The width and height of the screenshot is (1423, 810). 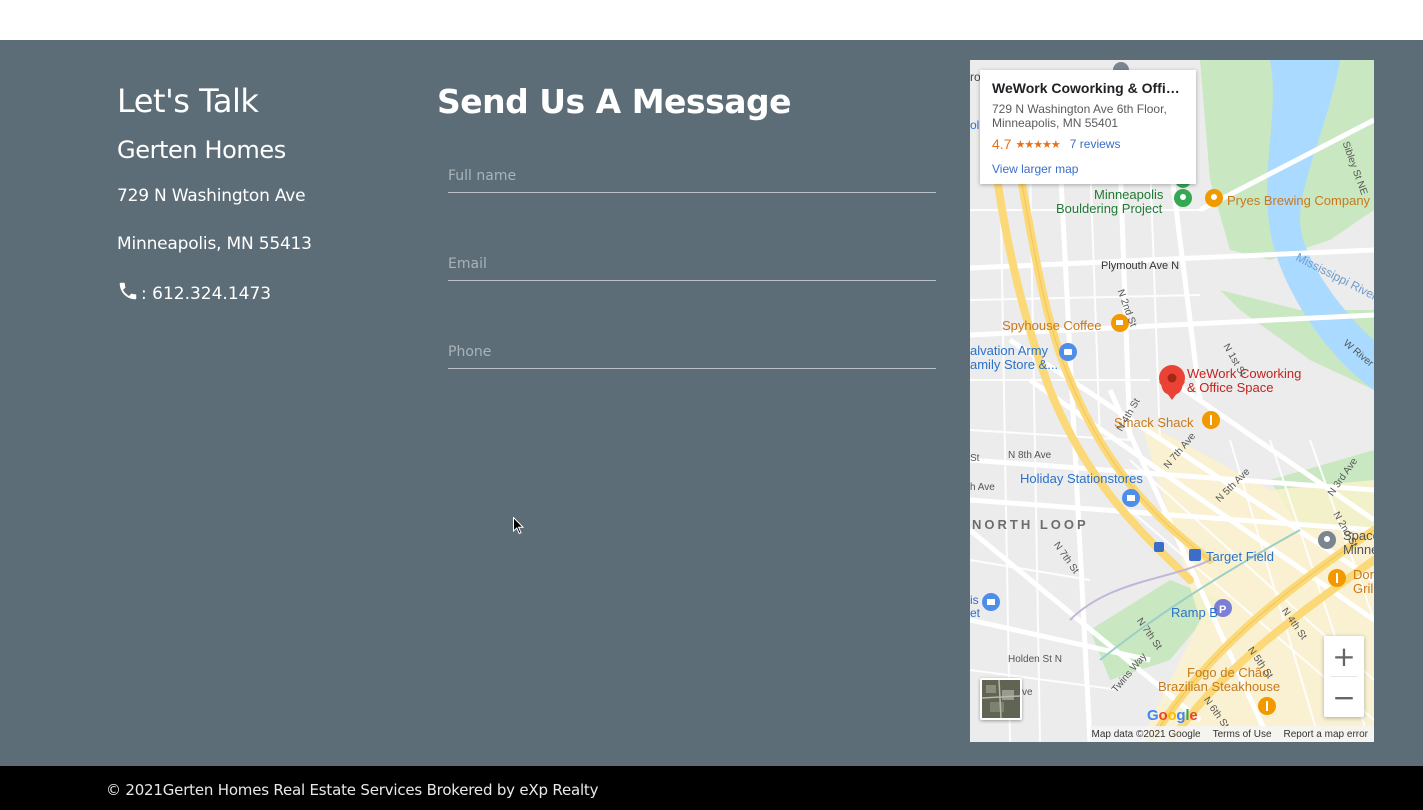 What do you see at coordinates (975, 458) in the screenshot?
I see `street-label-left-st: St` at bounding box center [975, 458].